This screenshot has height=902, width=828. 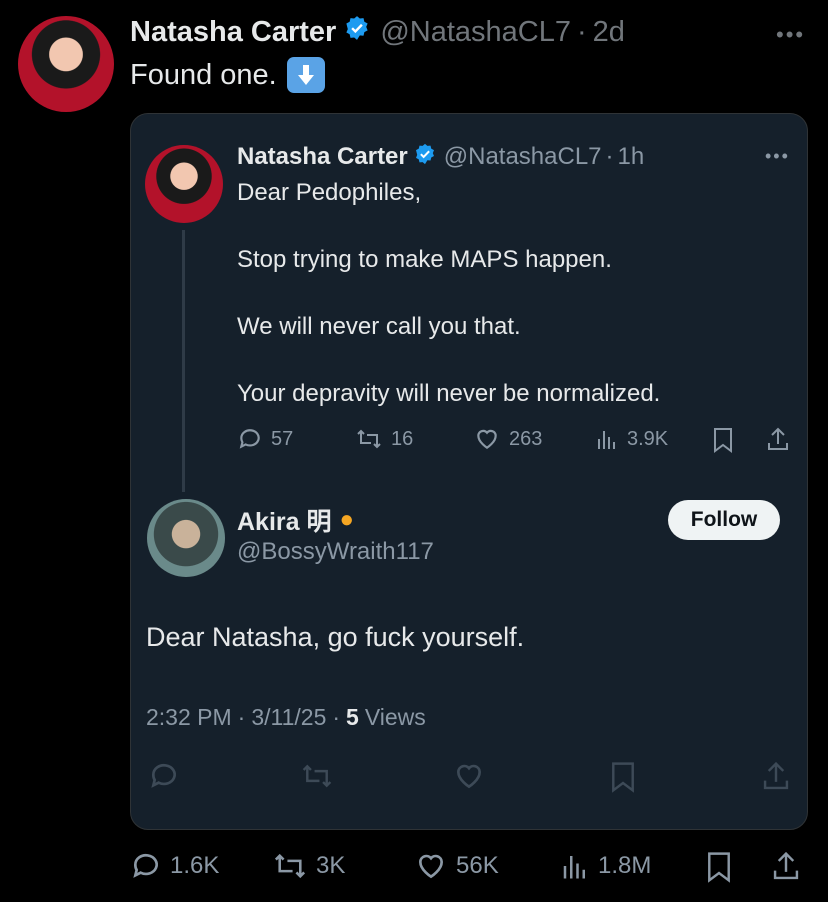 What do you see at coordinates (724, 520) in the screenshot?
I see `follow-button: Follow` at bounding box center [724, 520].